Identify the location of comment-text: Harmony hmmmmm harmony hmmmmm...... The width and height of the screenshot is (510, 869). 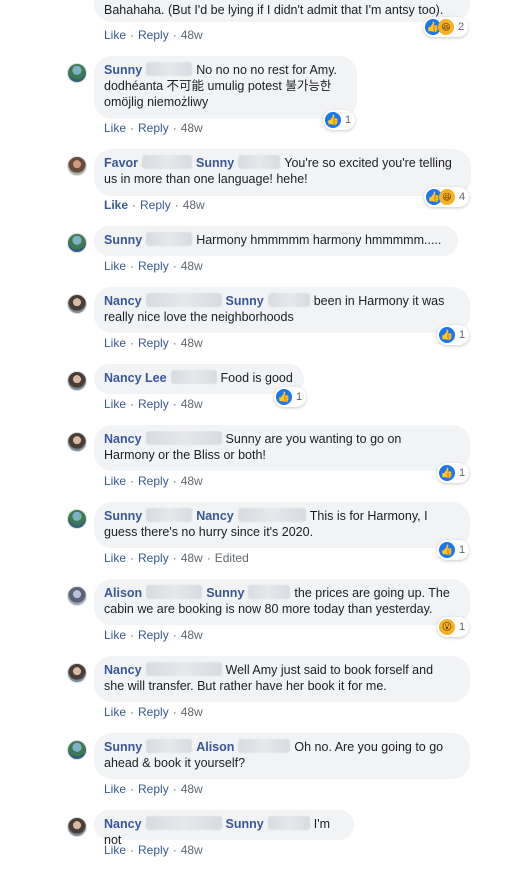
(319, 240).